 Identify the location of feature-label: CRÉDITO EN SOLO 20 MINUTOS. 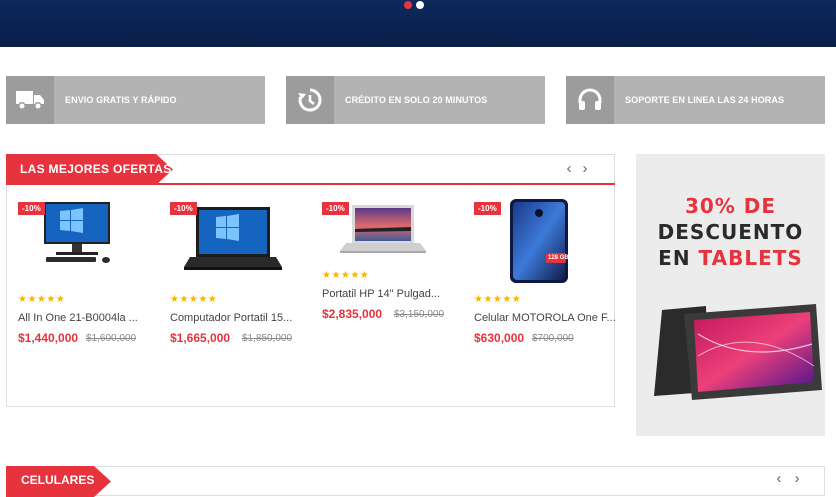
(416, 100).